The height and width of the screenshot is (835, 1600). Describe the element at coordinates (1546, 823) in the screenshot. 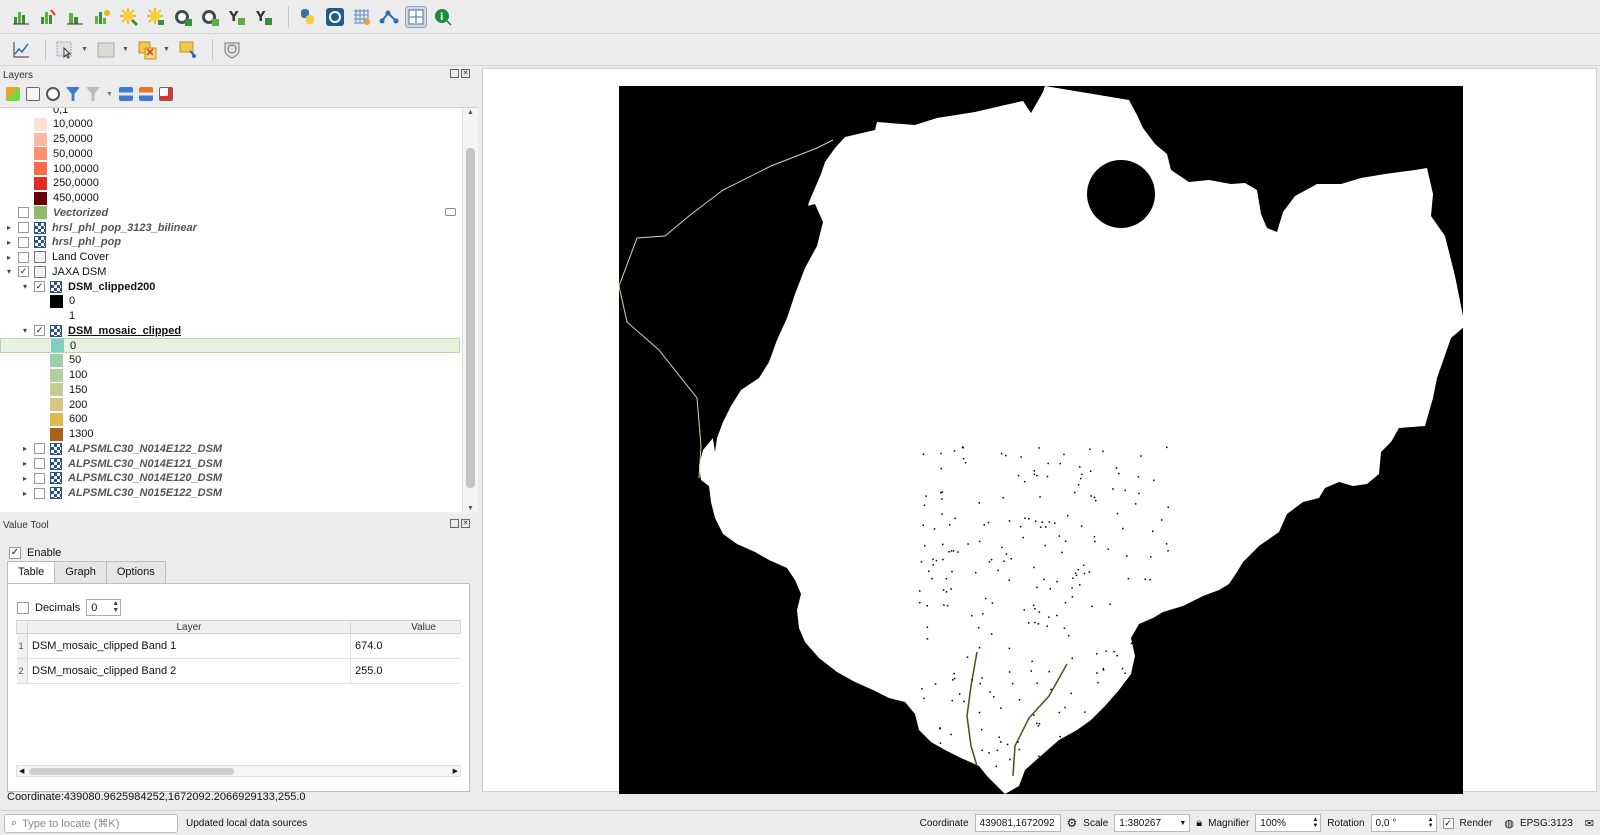

I see `crs-label: EPSG:3123` at that location.